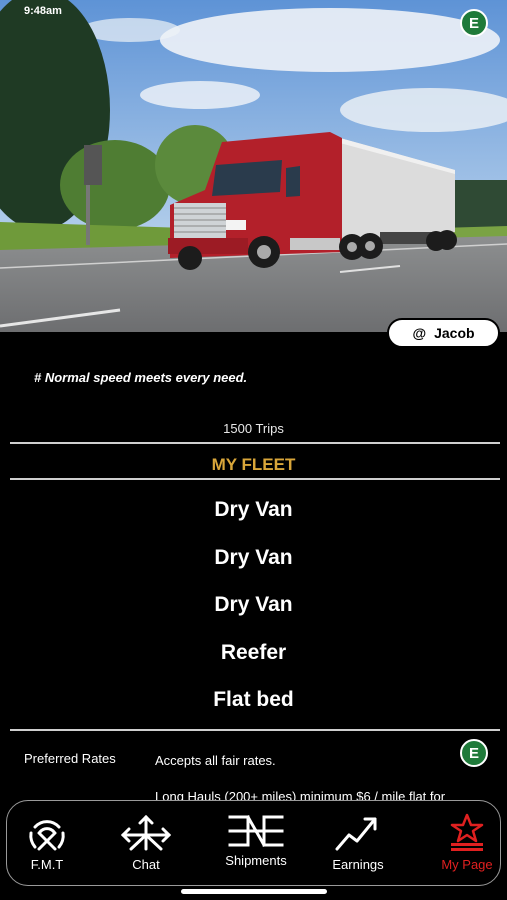  I want to click on username-chip: @ Jacob, so click(443, 333).